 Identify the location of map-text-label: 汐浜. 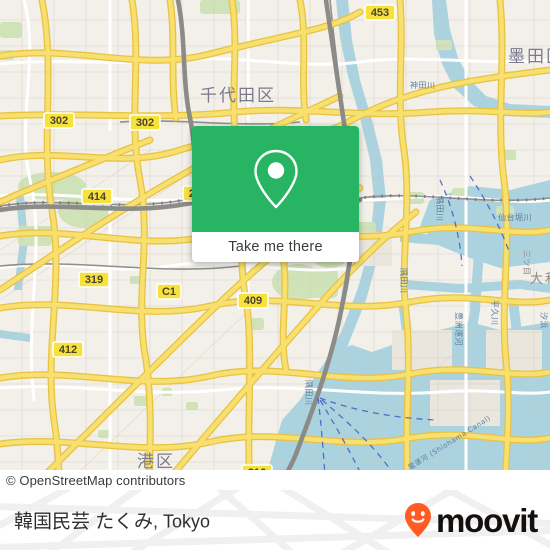
(544, 320).